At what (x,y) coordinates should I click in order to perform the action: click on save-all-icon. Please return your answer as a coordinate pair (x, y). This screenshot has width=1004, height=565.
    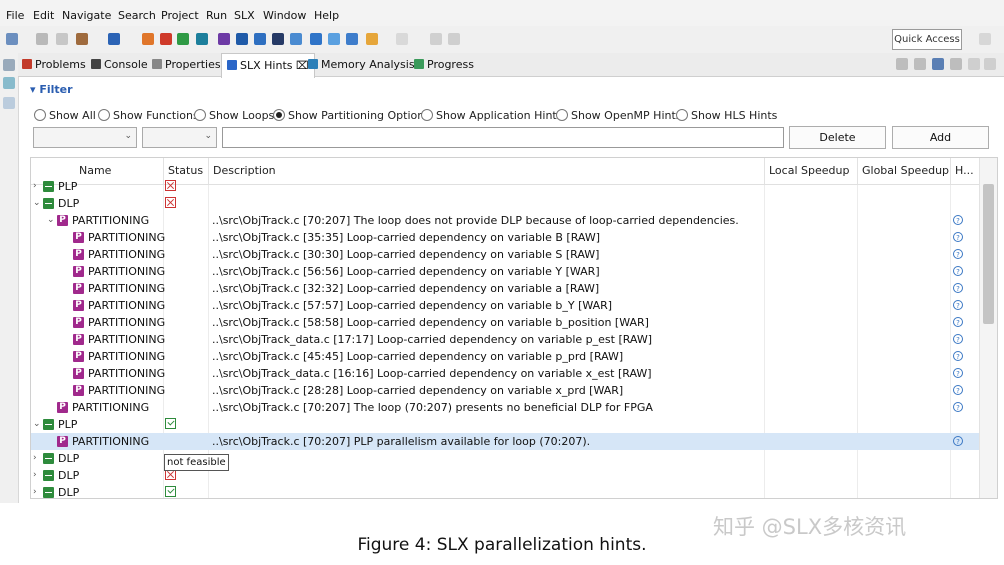
    Looking at the image, I should click on (62, 39).